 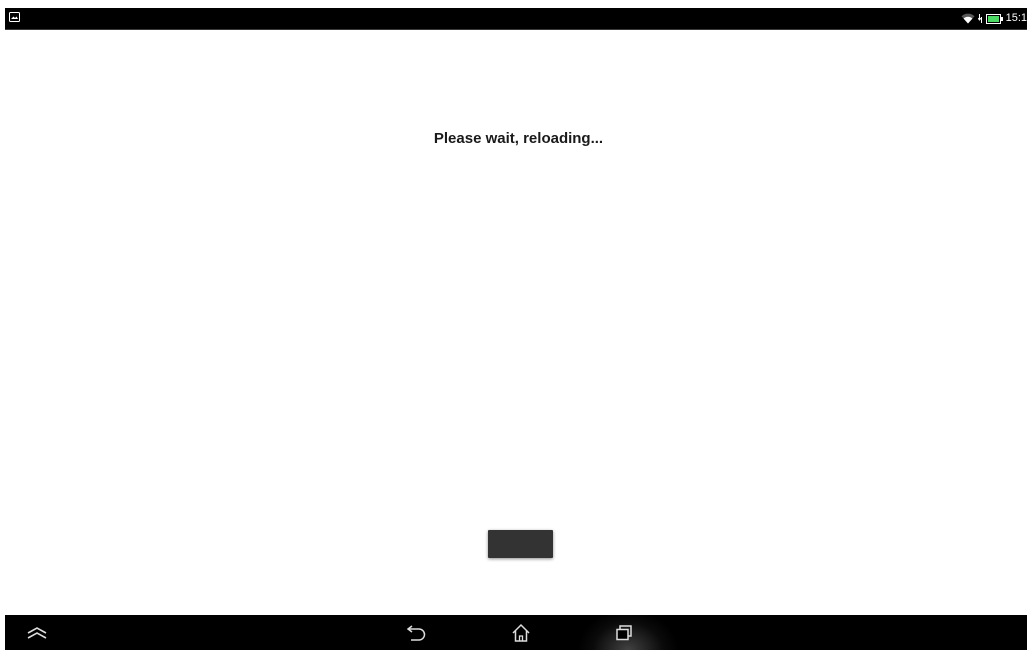 I want to click on status-icons: 15:1, so click(x=994, y=18).